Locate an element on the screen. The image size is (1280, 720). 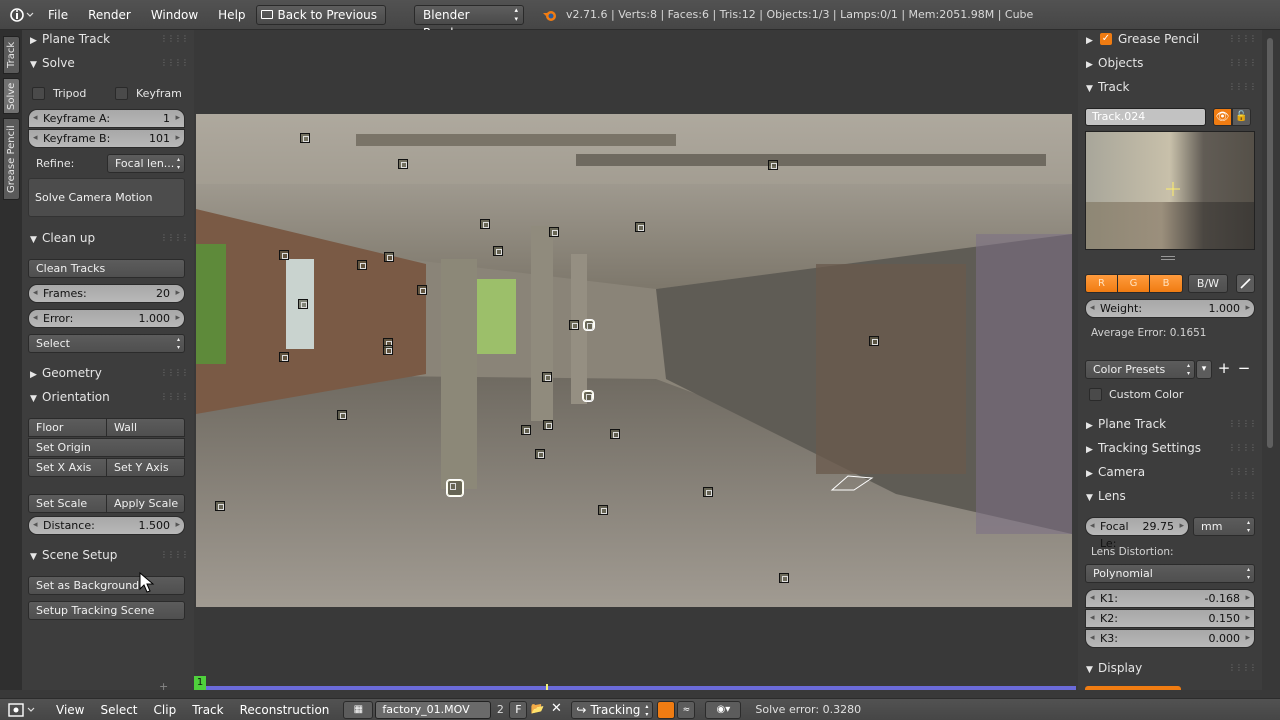
editor-type-icon is located at coordinates (21, 15).